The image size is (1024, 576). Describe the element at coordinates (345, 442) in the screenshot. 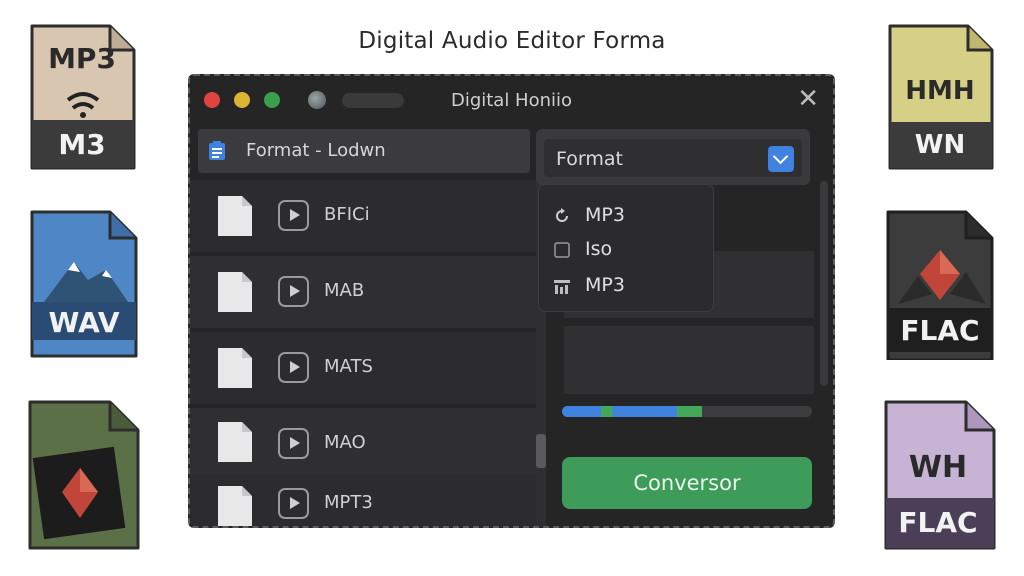

I see `file-name: MAO` at that location.